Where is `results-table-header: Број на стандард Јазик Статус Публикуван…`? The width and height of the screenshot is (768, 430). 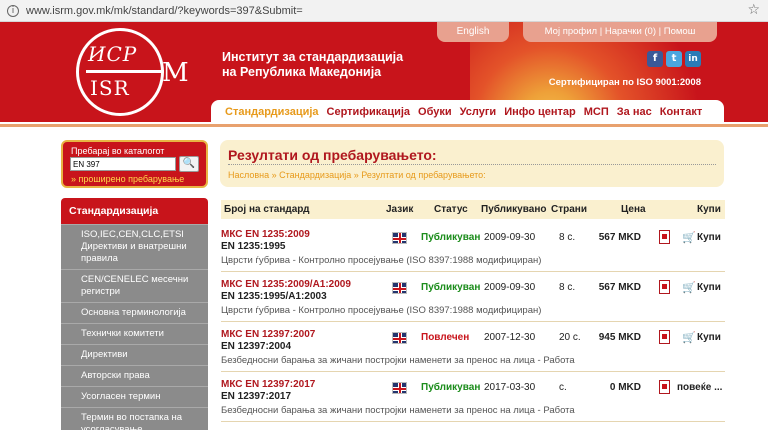 results-table-header: Број на стандард Јазик Статус Публикуван… is located at coordinates (473, 209).